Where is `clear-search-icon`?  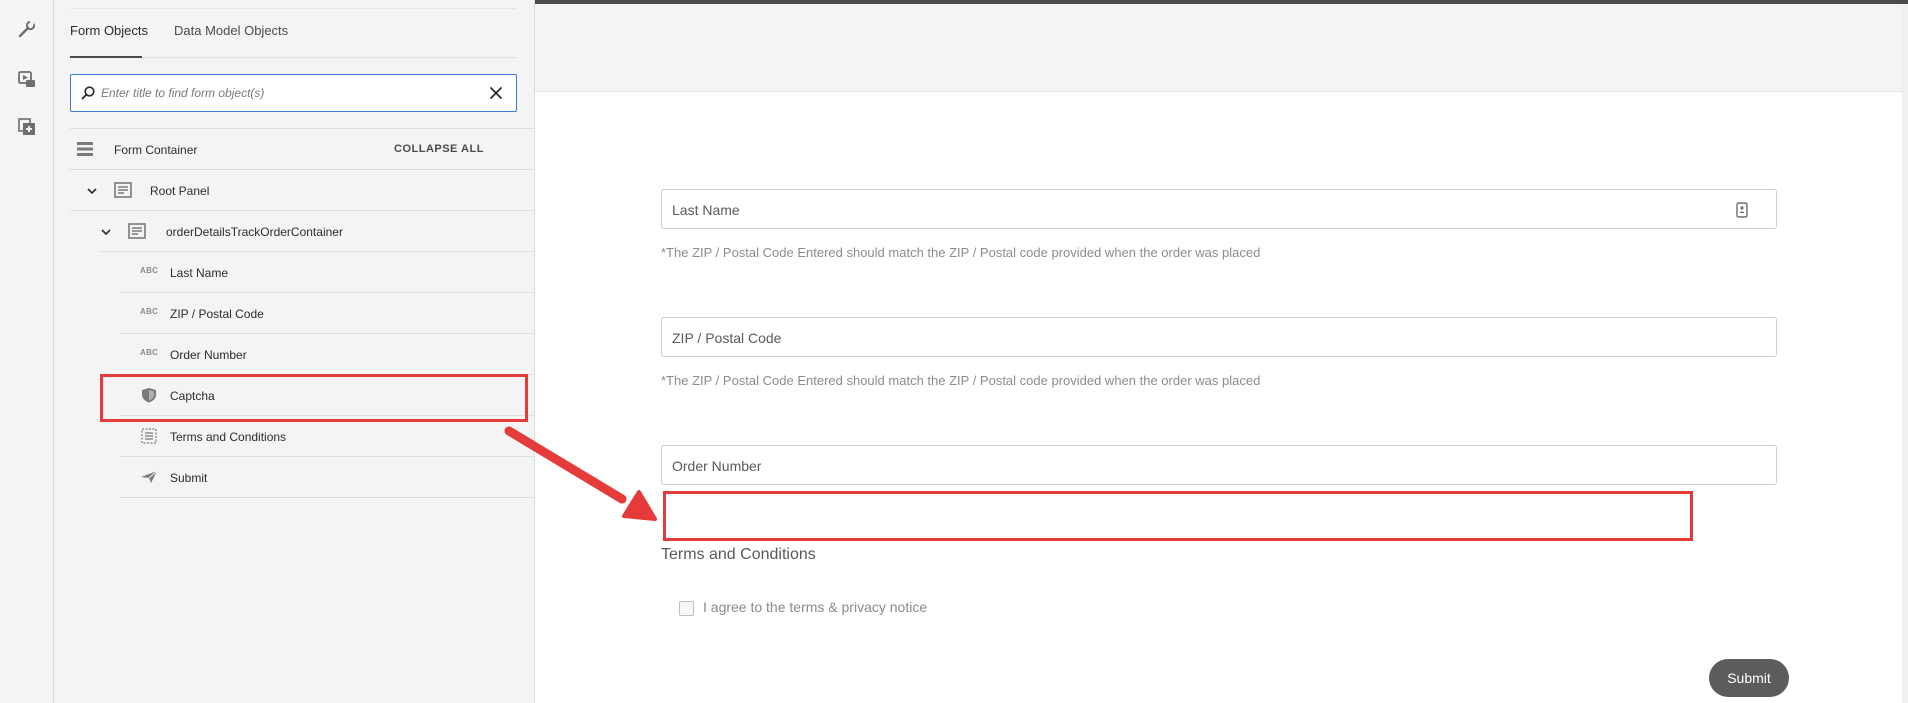
clear-search-icon is located at coordinates (496, 93).